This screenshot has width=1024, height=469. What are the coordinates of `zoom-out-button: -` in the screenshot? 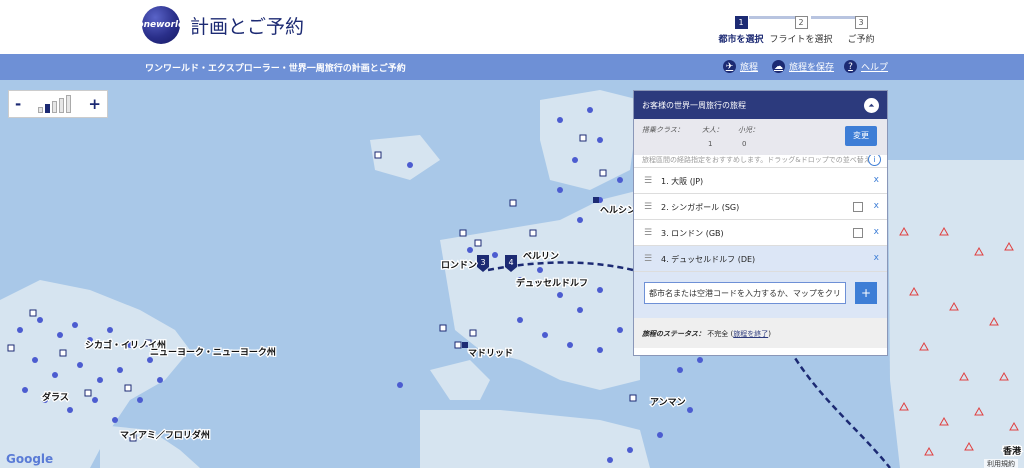 It's located at (18, 104).